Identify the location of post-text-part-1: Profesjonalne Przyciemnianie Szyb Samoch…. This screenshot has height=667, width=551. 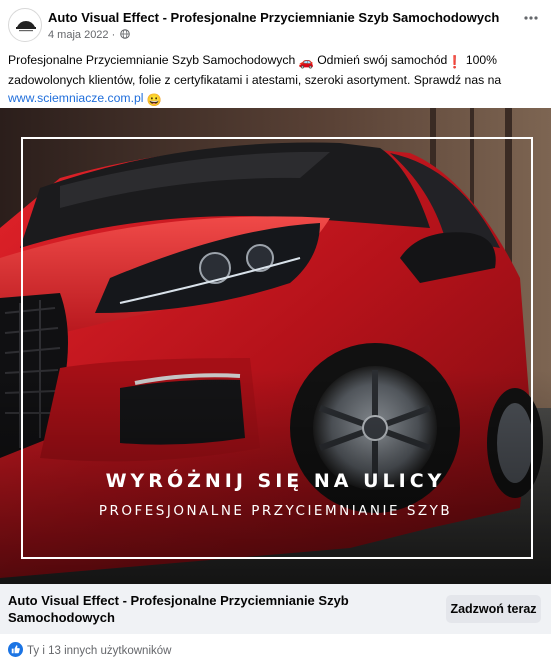
(153, 60).